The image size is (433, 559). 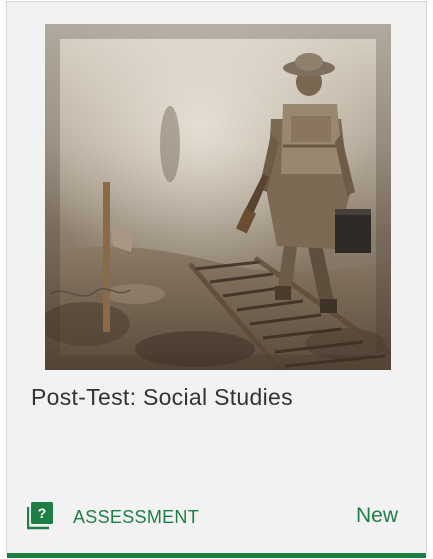 What do you see at coordinates (376, 515) in the screenshot?
I see `status-badge: New` at bounding box center [376, 515].